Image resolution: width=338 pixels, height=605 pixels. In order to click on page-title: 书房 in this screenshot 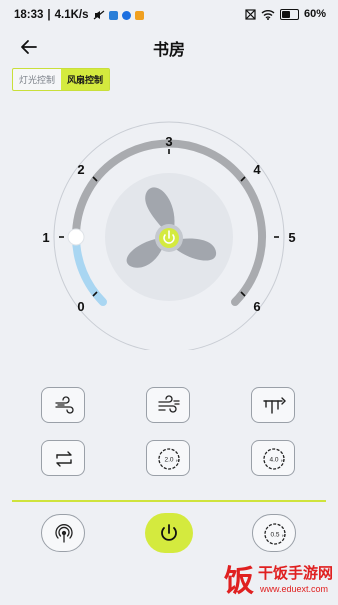, I will do `click(168, 50)`.